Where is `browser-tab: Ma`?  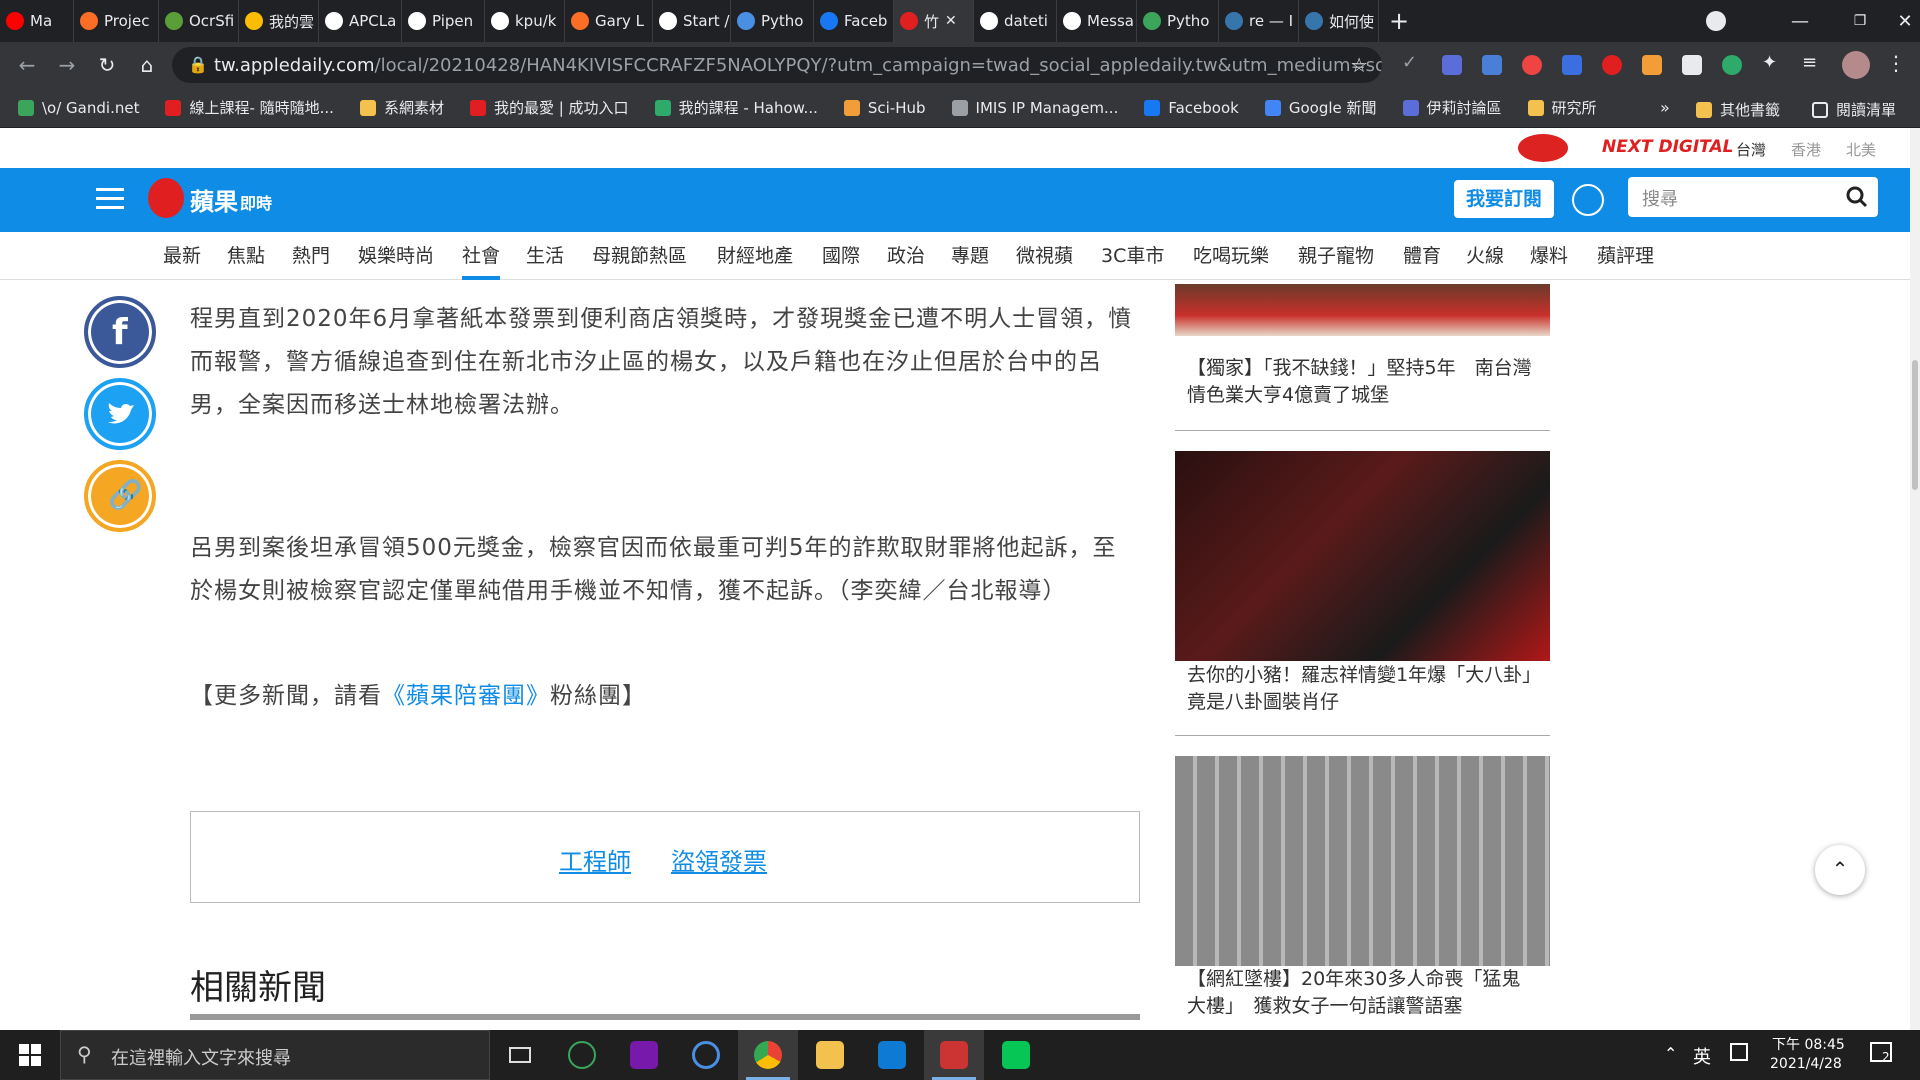 browser-tab: Ma is located at coordinates (37, 21).